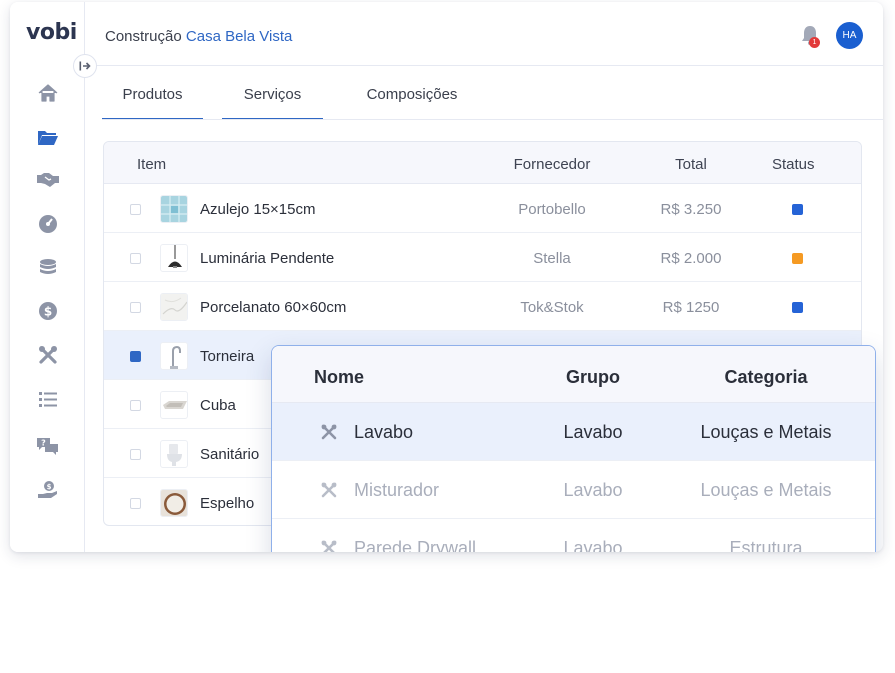 The height and width of the screenshot is (673, 895). I want to click on header-status: Status, so click(793, 164).